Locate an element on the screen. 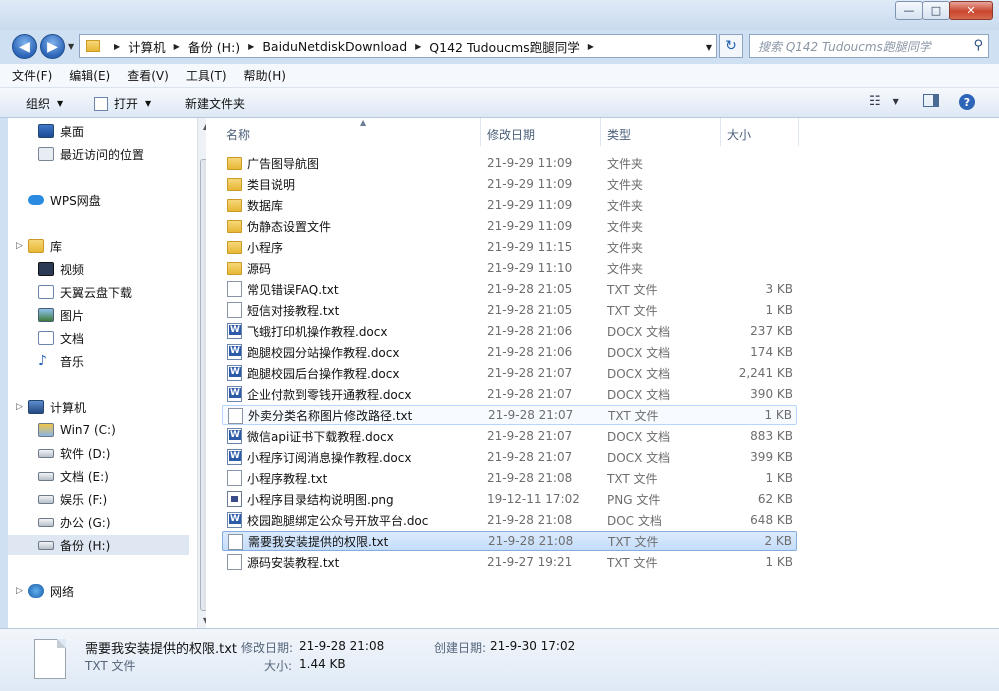 This screenshot has width=999, height=691. nav-item-tianyi-download: 天翼云盘下载 is located at coordinates (85, 292).